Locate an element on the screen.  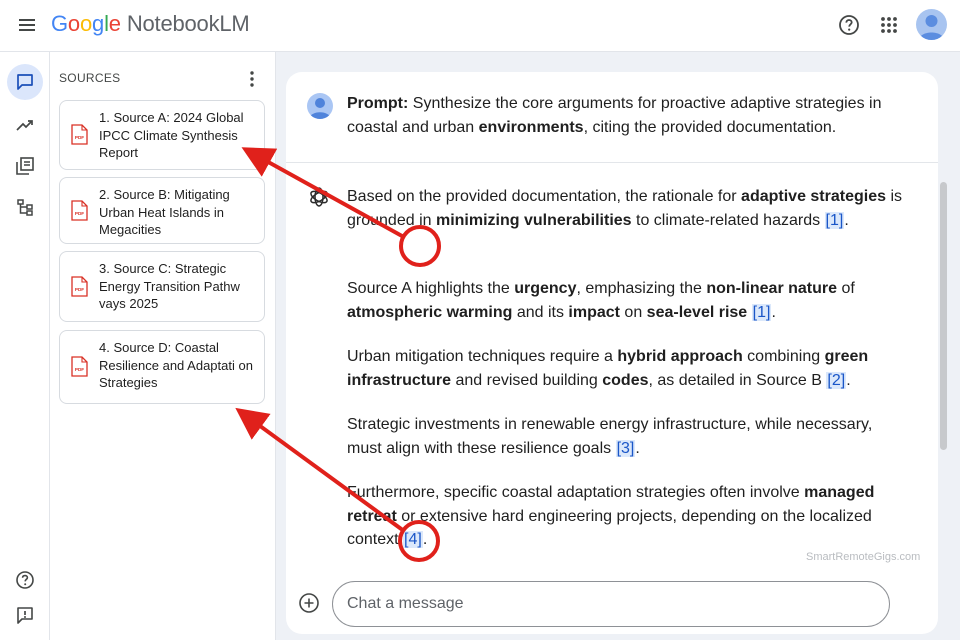
account-tree-icon is located at coordinates (25, 207).